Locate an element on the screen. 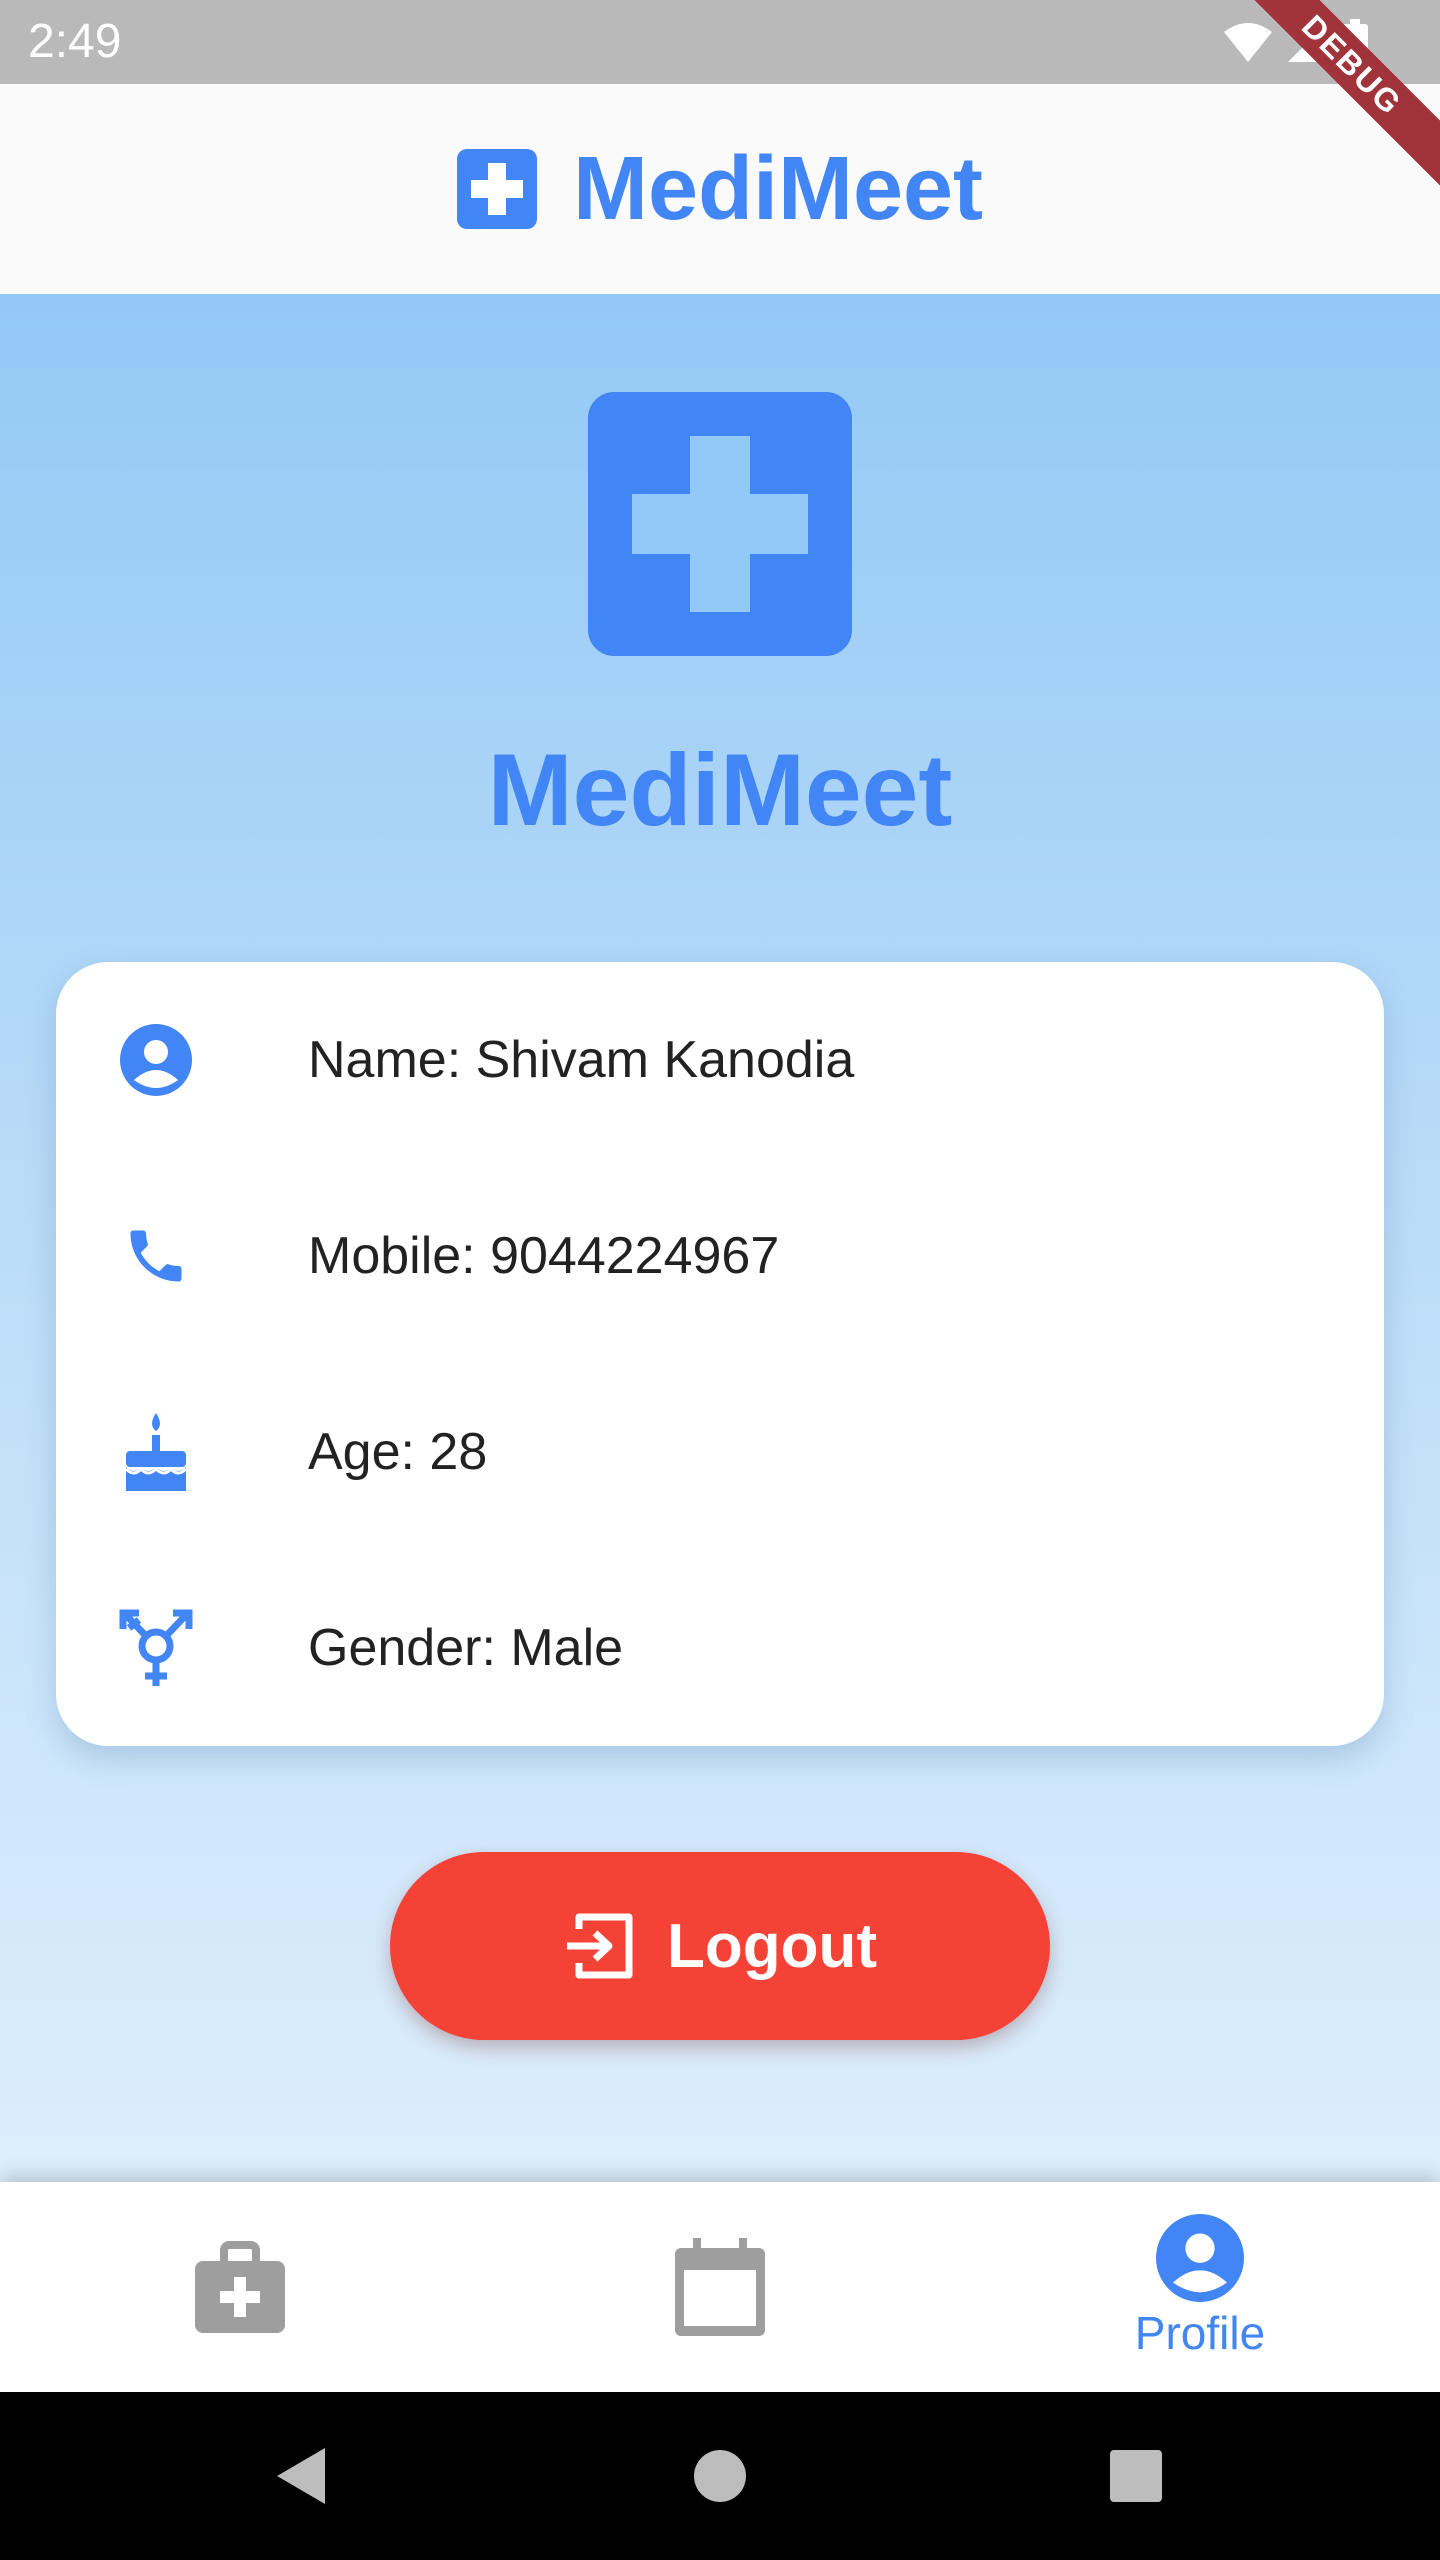  app-title: MediMeet is located at coordinates (778, 189).